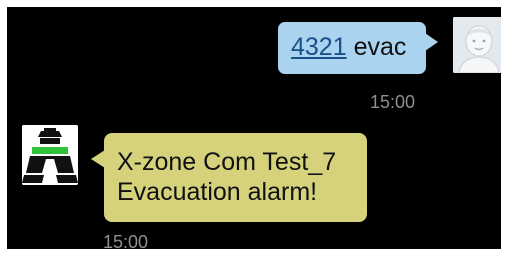 Image resolution: width=508 pixels, height=256 pixels. I want to click on outgoing-message-bubble: 4321 evac, so click(352, 48).